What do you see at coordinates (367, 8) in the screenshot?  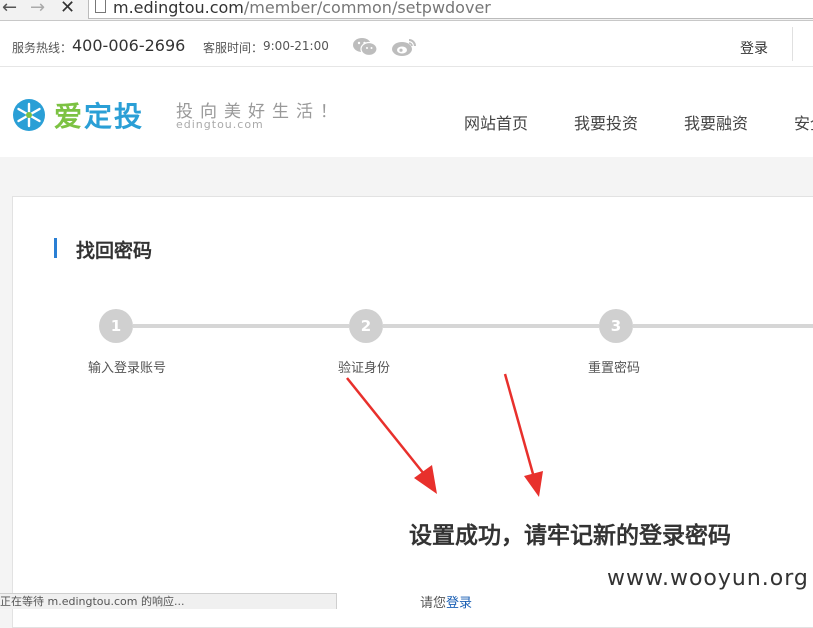 I see `url-path: /member/common/setpwdover` at bounding box center [367, 8].